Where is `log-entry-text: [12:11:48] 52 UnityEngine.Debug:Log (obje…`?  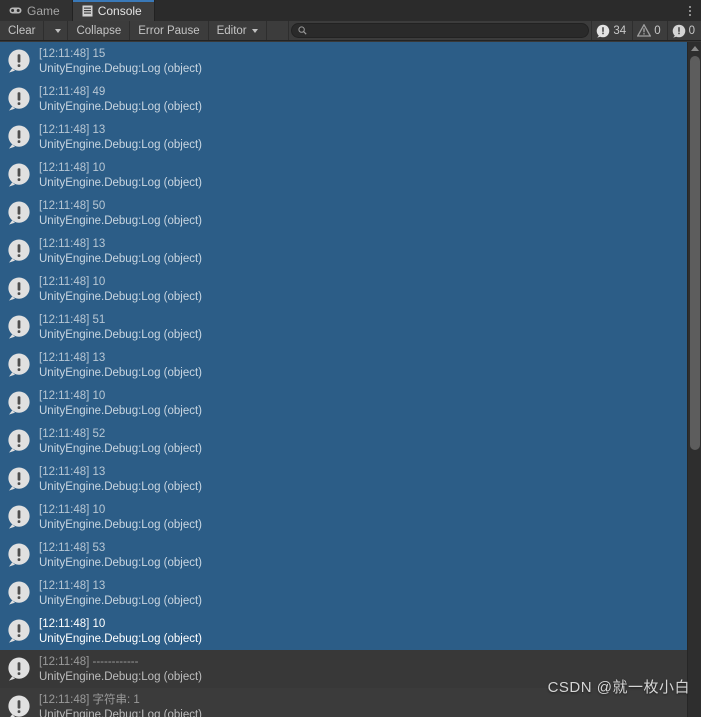 log-entry-text: [12:11:48] 52 UnityEngine.Debug:Log (obje… is located at coordinates (120, 441).